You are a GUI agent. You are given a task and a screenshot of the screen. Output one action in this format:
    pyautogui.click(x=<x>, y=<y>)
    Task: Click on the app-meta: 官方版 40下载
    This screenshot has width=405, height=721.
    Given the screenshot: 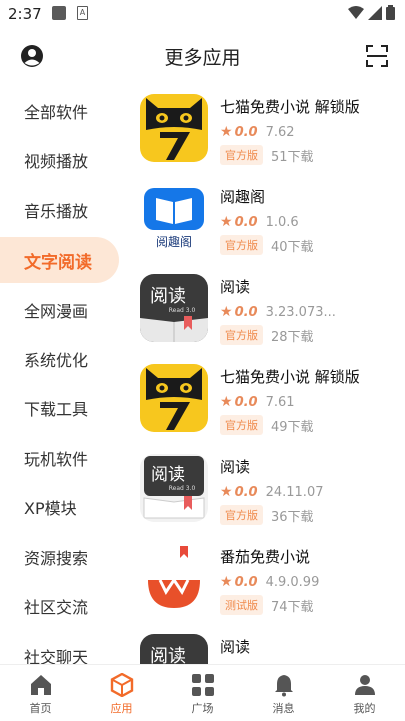 What is the action you would take?
    pyautogui.click(x=267, y=245)
    